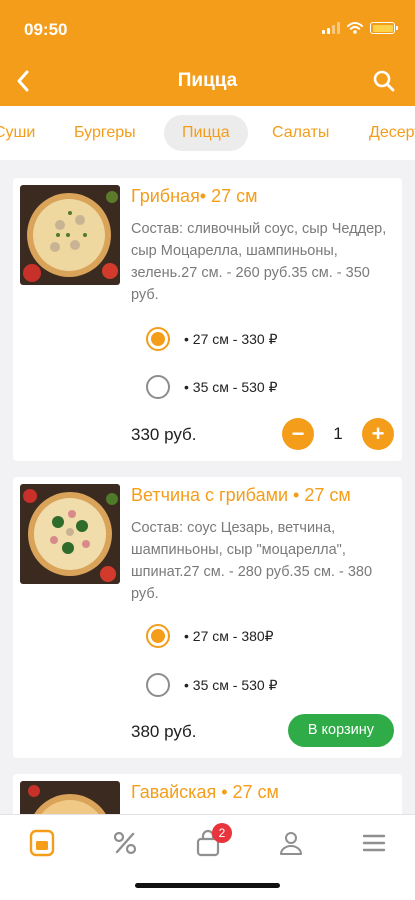 This screenshot has width=415, height=900. Describe the element at coordinates (210, 841) in the screenshot. I see `nav-cart: 2` at that location.